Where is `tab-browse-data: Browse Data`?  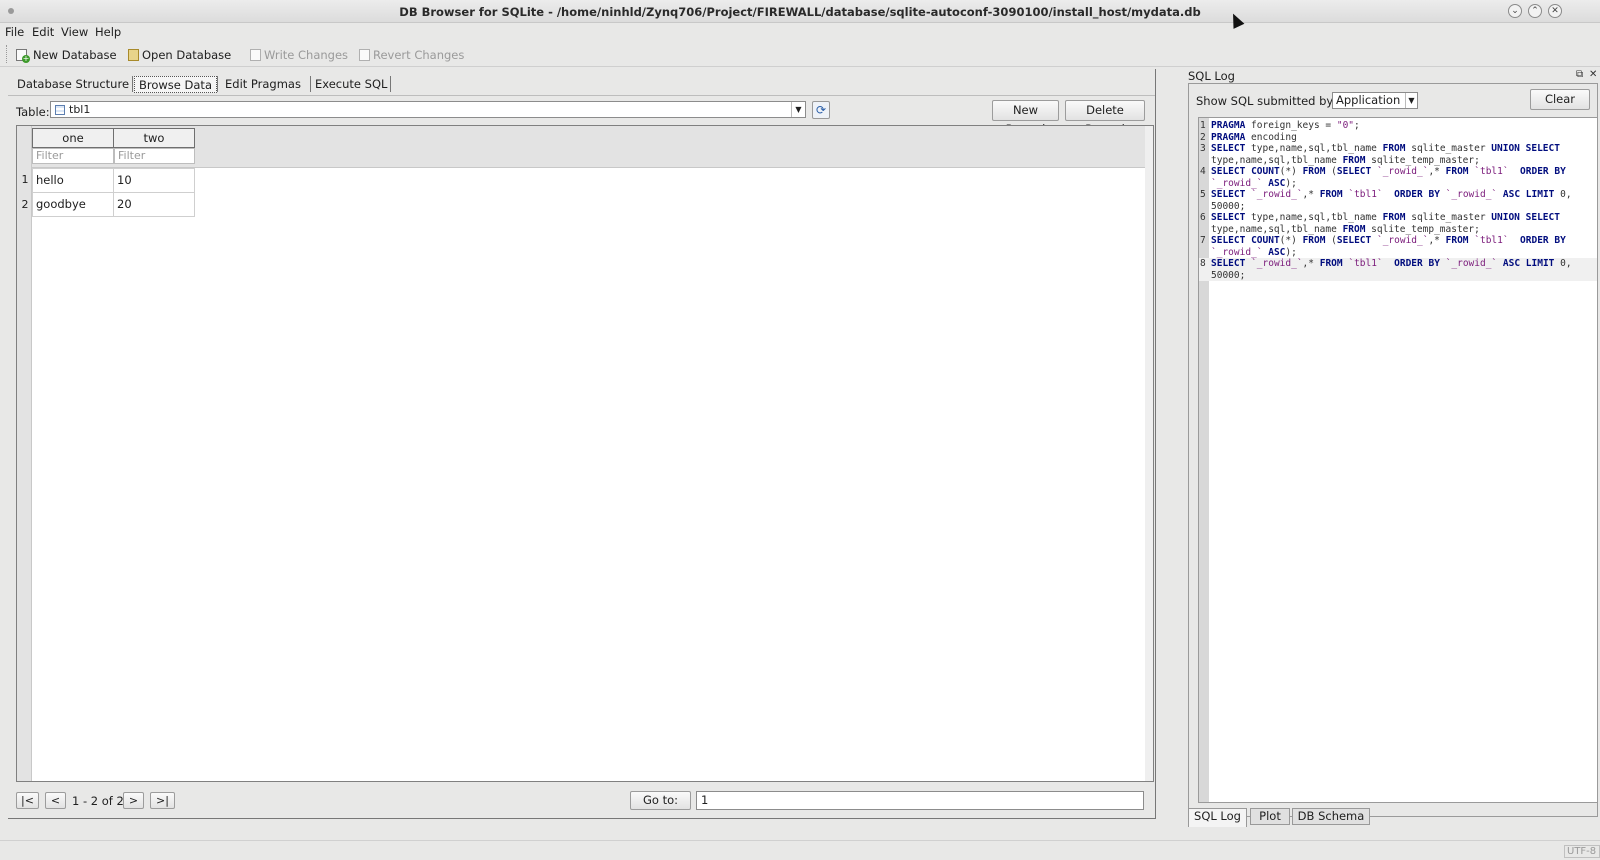
tab-browse-data: Browse Data is located at coordinates (175, 84).